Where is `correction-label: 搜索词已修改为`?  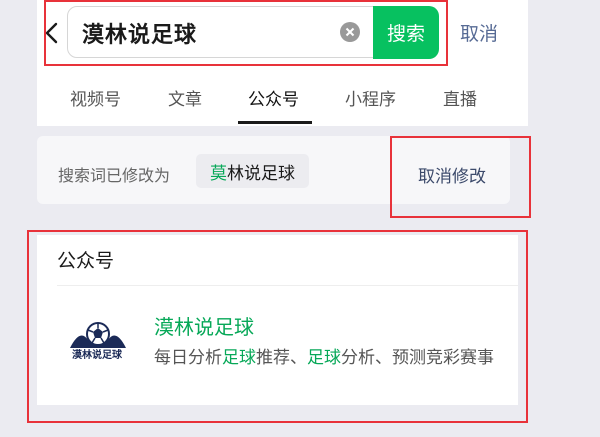 correction-label: 搜索词已修改为 is located at coordinates (114, 175).